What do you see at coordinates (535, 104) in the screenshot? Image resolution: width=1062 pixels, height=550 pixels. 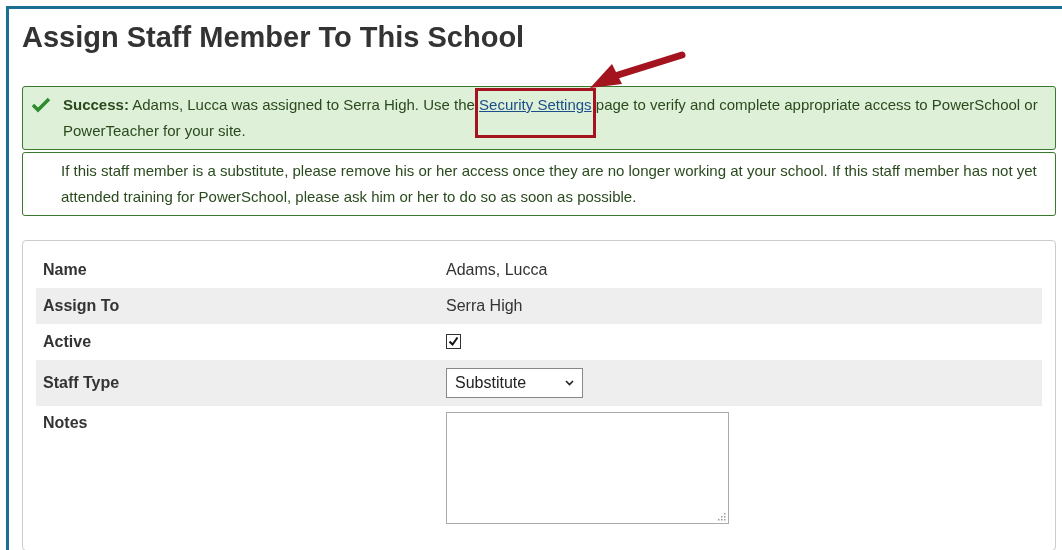 I see `security-settings-link: Security Settings` at bounding box center [535, 104].